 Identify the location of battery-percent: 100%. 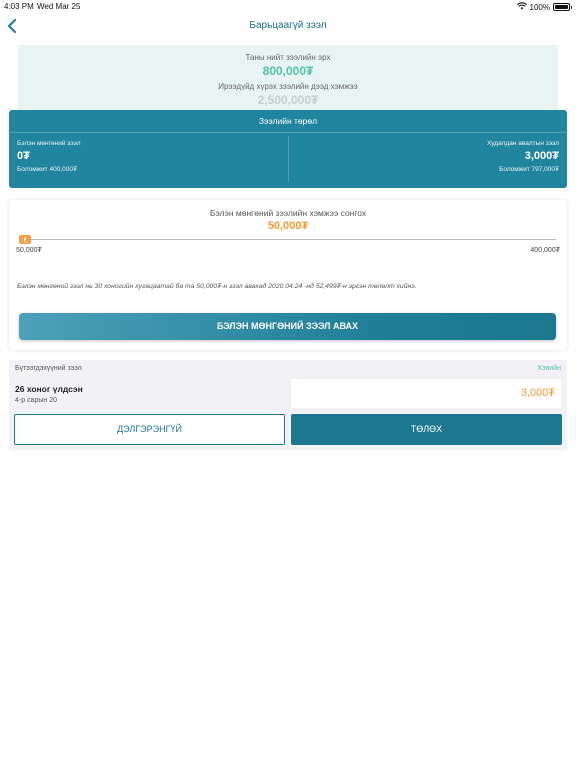
(539, 7).